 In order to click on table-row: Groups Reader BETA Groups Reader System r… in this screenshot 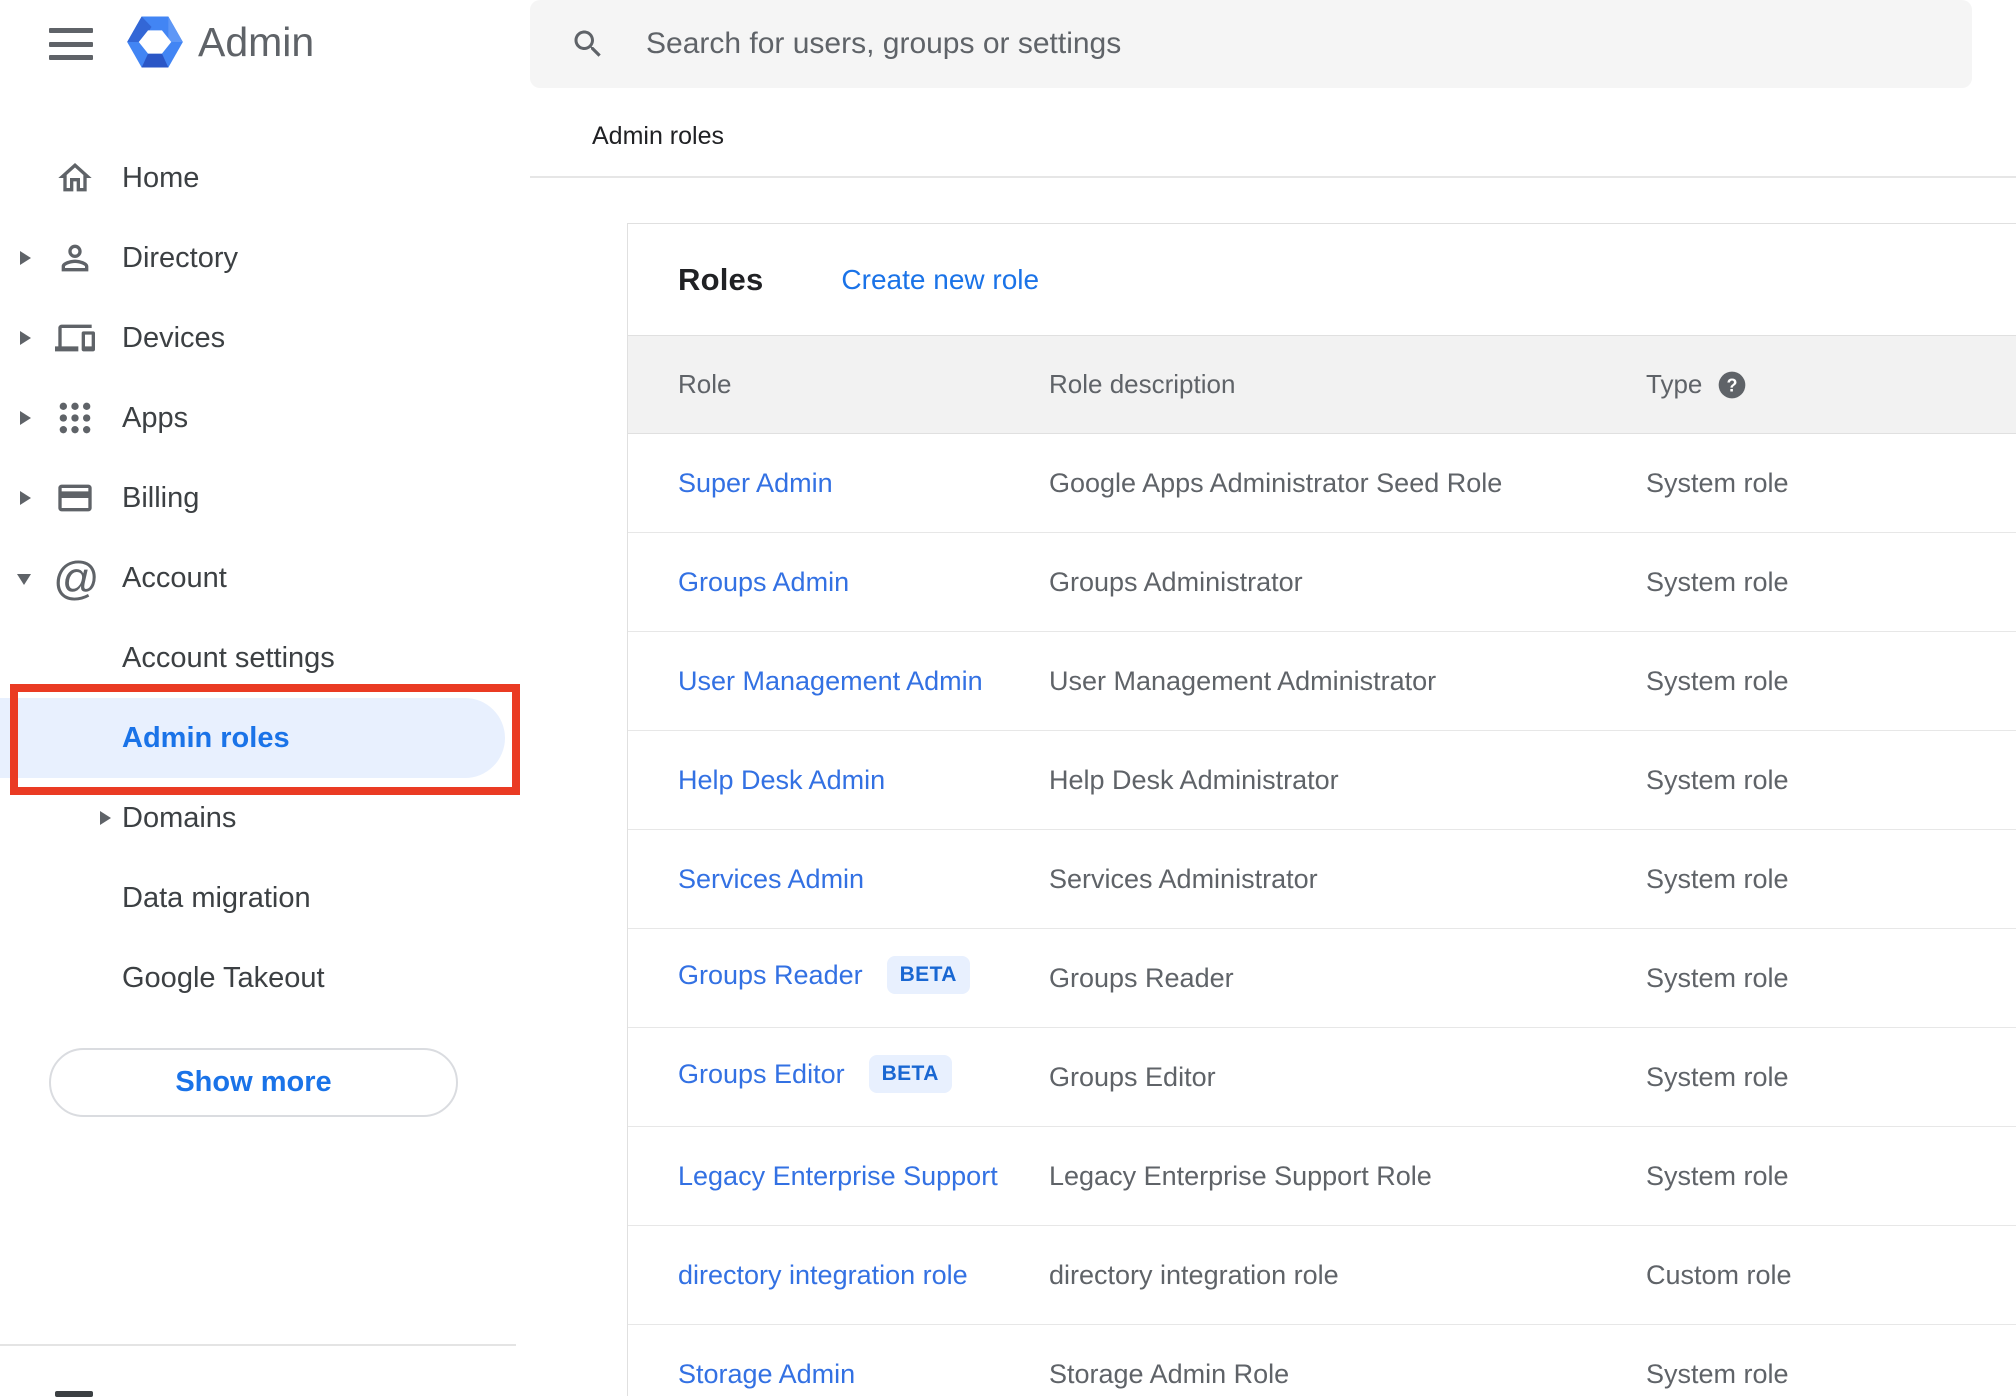, I will do `click(1322, 978)`.